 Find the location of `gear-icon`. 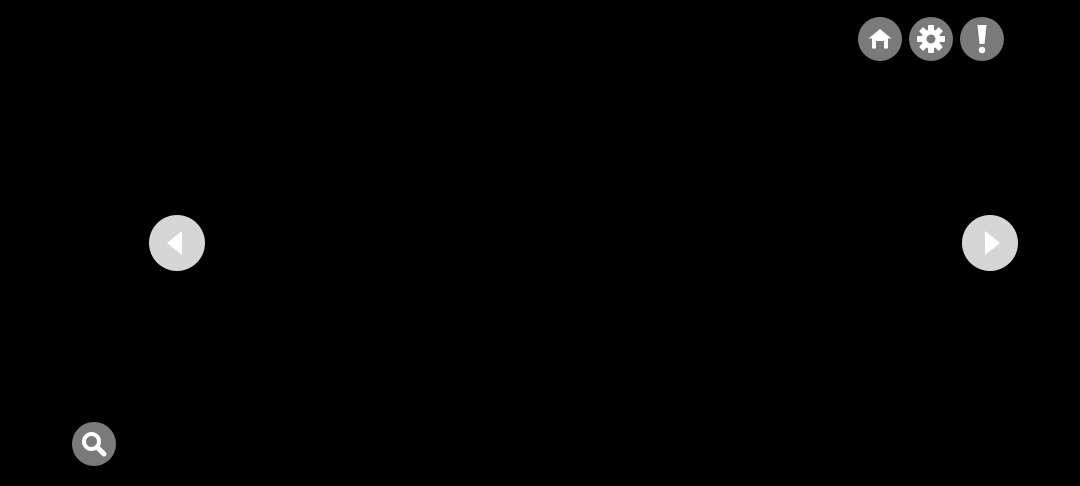

gear-icon is located at coordinates (931, 39).